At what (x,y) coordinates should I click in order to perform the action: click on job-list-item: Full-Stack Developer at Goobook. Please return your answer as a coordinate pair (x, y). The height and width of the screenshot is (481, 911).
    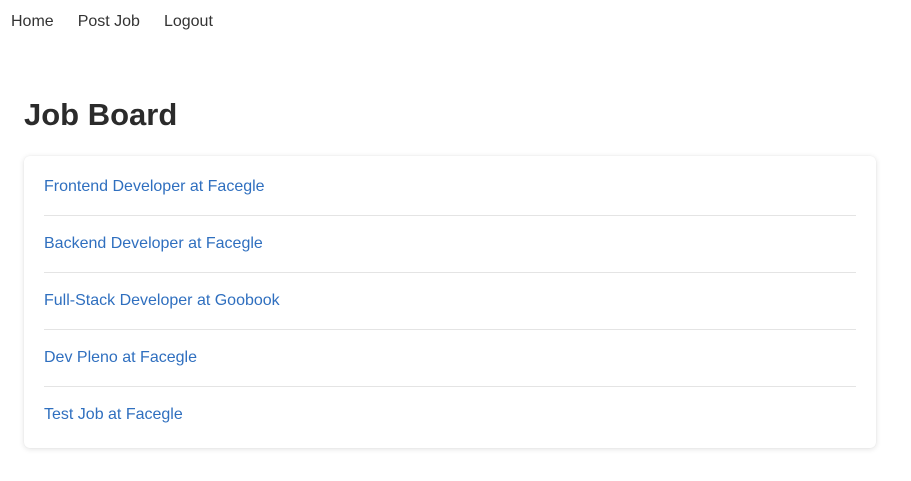
    Looking at the image, I should click on (450, 301).